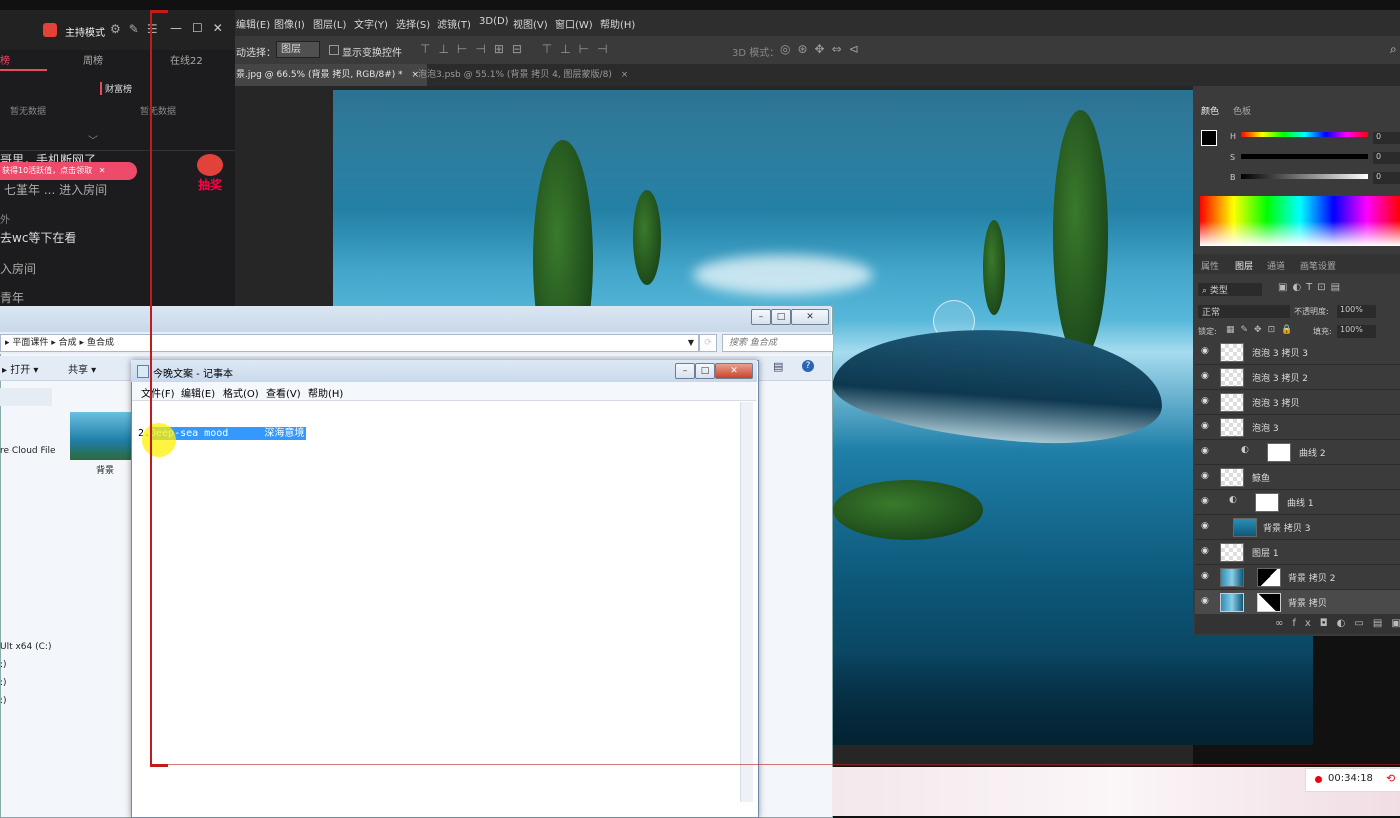 The width and height of the screenshot is (1400, 818). Describe the element at coordinates (1304, 176) in the screenshot. I see `b-slider` at that location.